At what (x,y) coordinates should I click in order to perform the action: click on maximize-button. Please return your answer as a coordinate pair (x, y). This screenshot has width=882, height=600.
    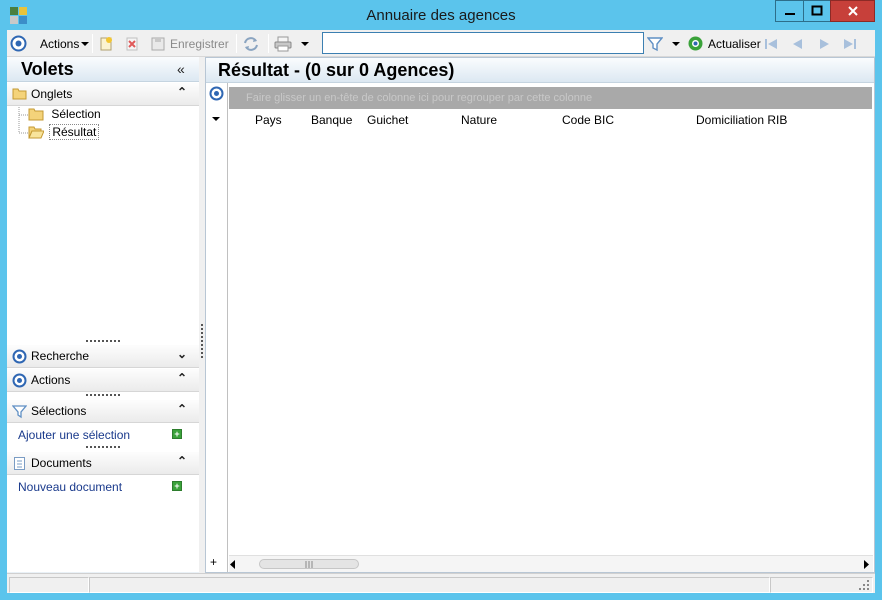
    Looking at the image, I should click on (817, 11).